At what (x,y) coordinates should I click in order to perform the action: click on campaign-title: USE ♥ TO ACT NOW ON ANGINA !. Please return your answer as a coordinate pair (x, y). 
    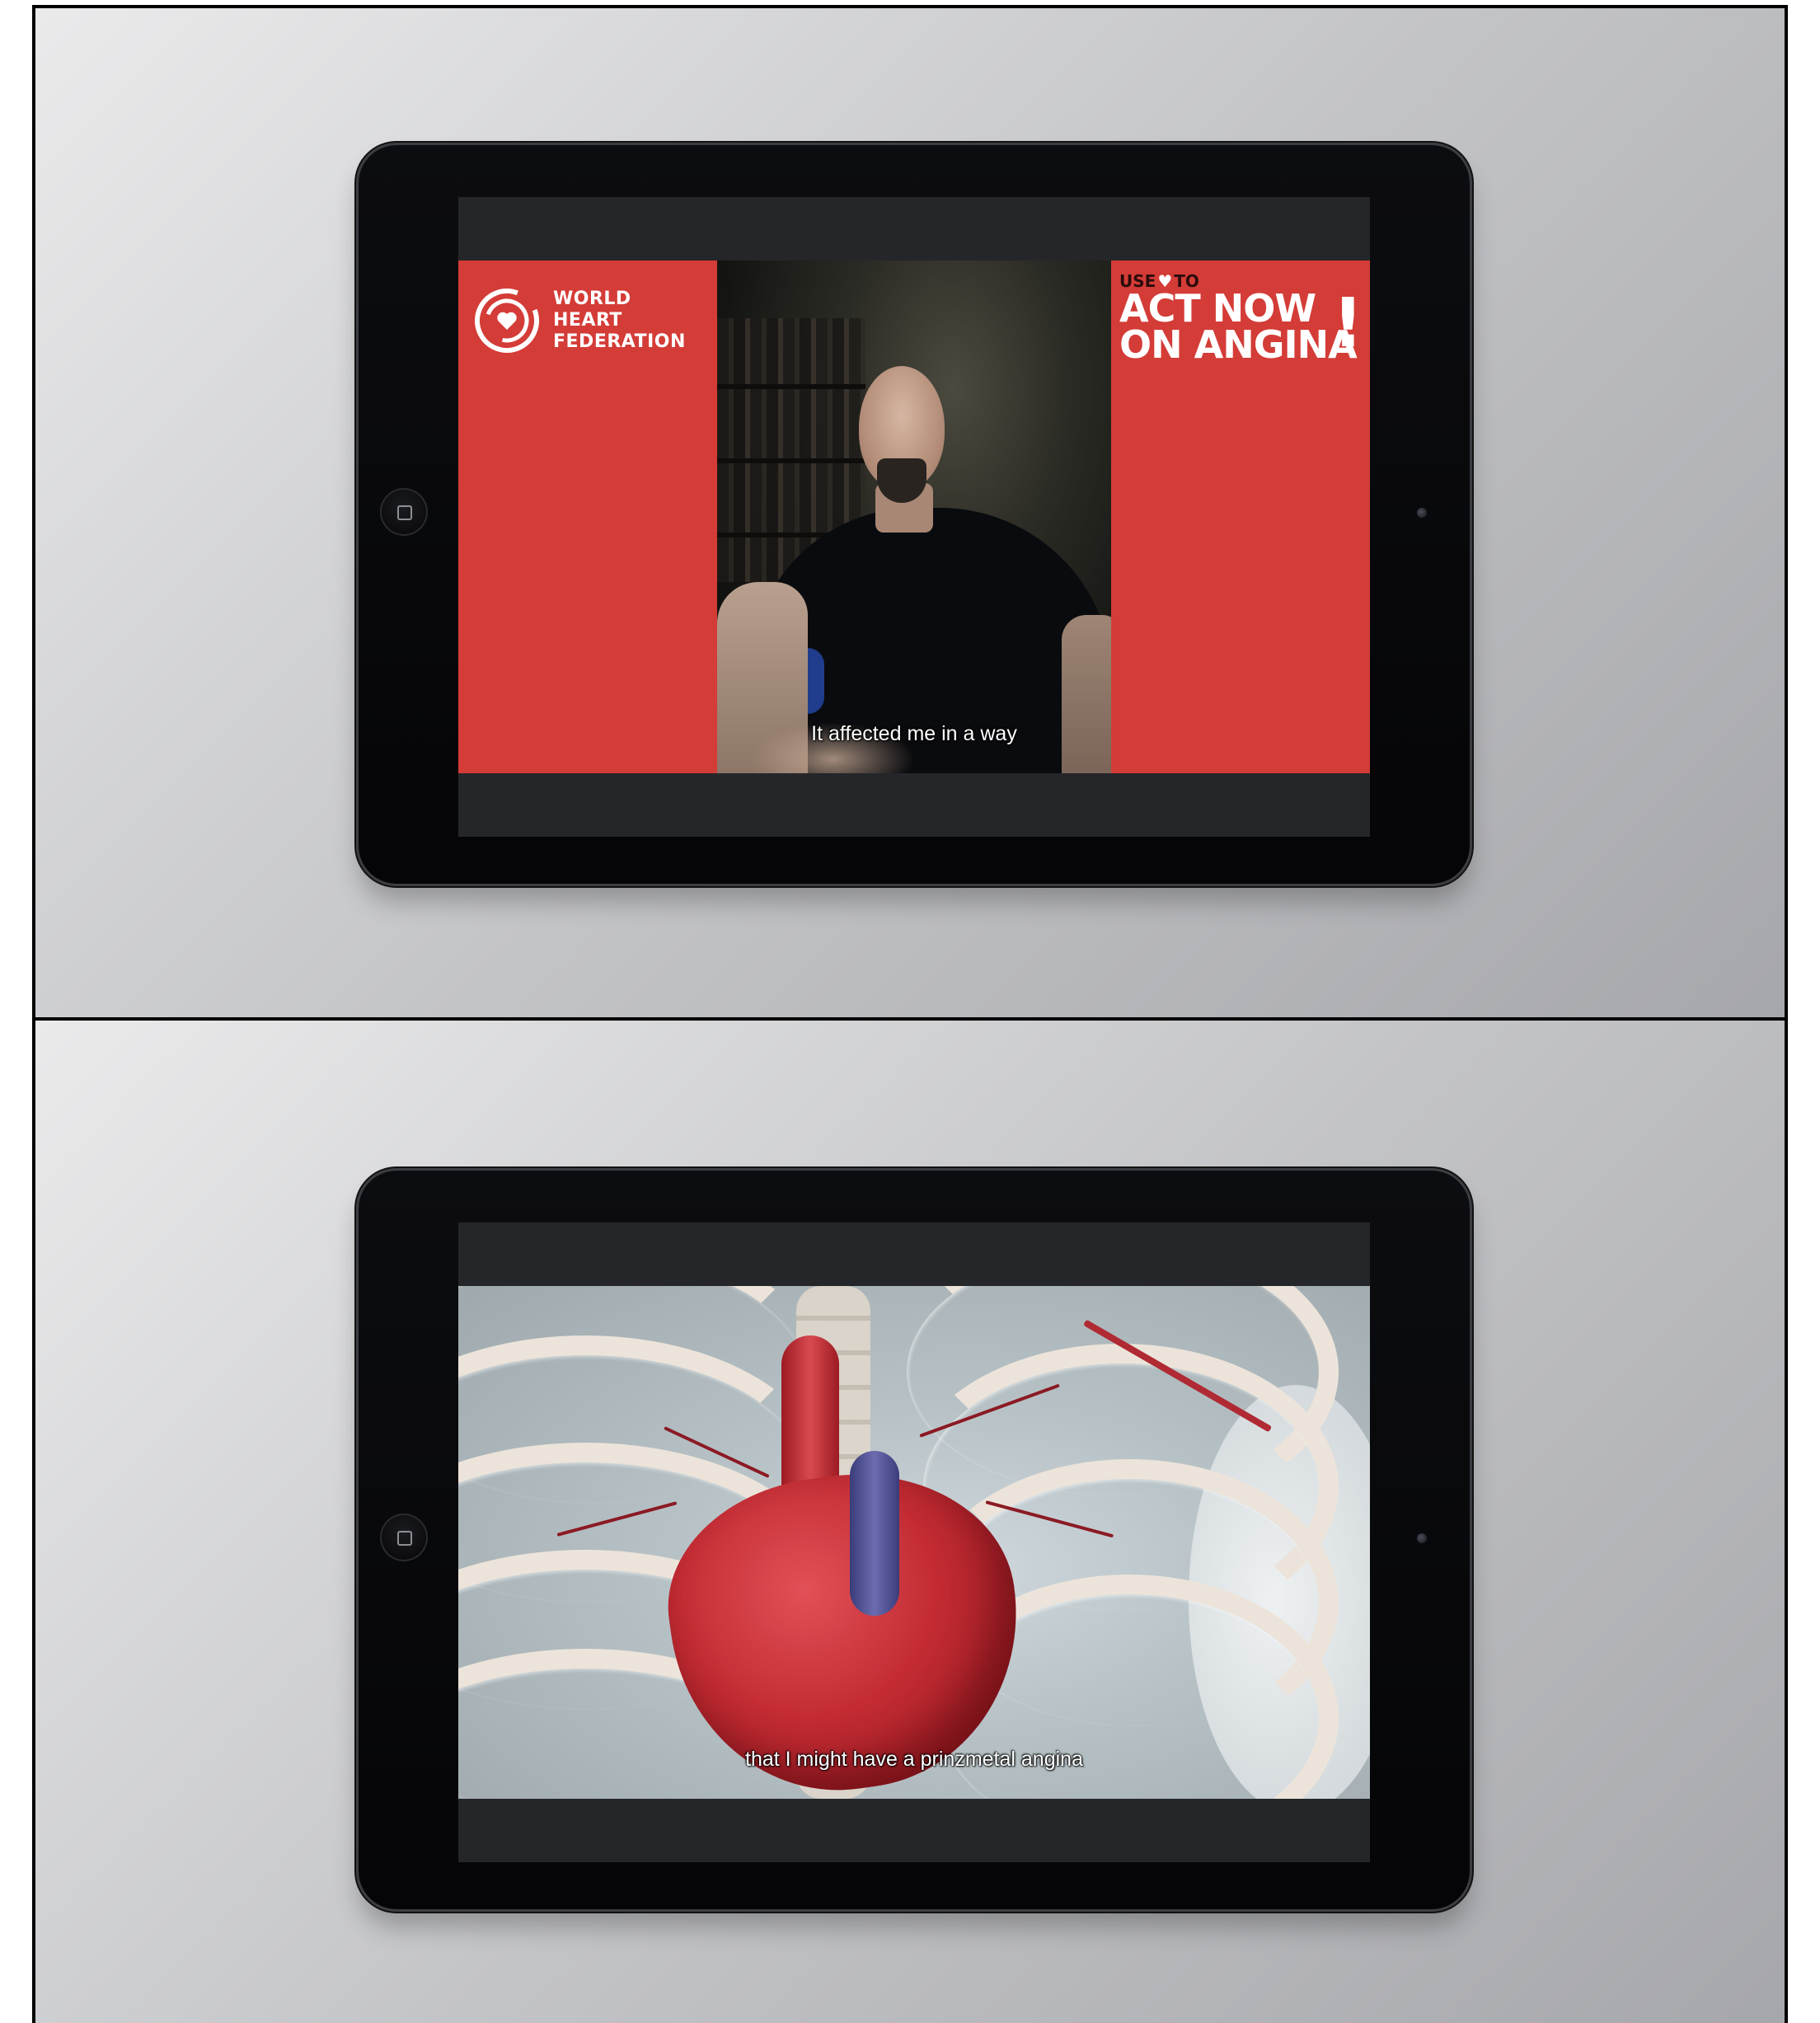
    Looking at the image, I should click on (1243, 319).